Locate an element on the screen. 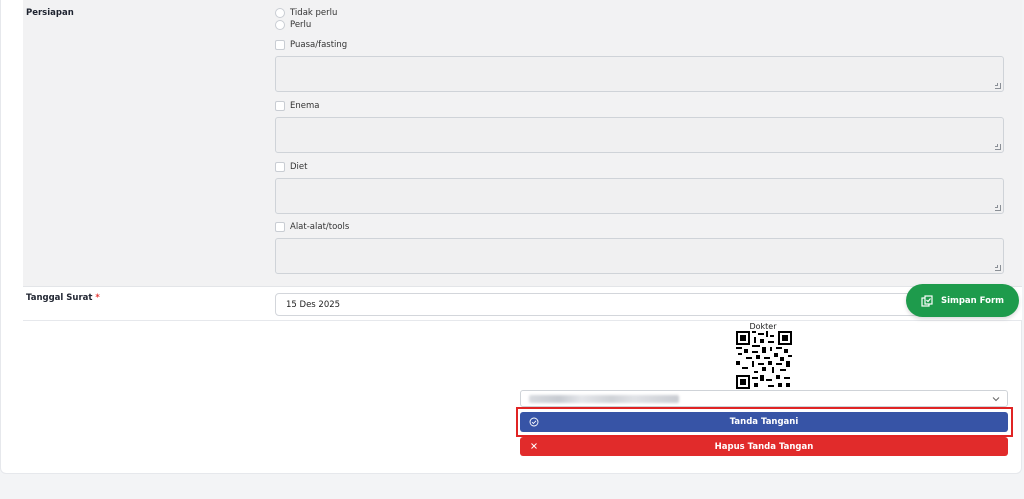 This screenshot has width=1024, height=499. save-form-label: Simpan Form is located at coordinates (972, 300).